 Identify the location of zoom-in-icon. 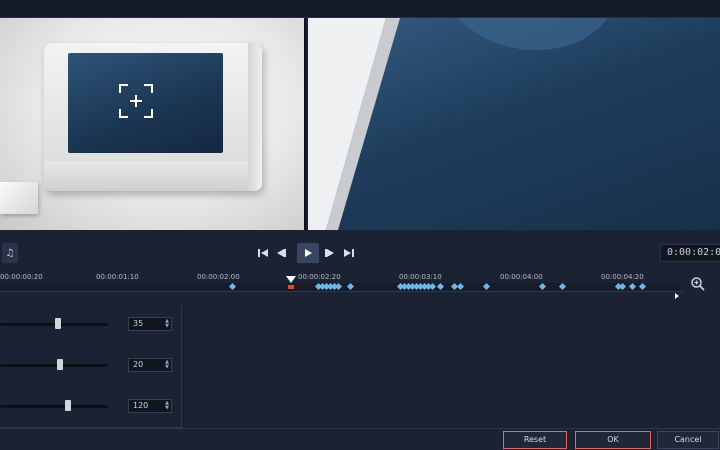
(698, 284).